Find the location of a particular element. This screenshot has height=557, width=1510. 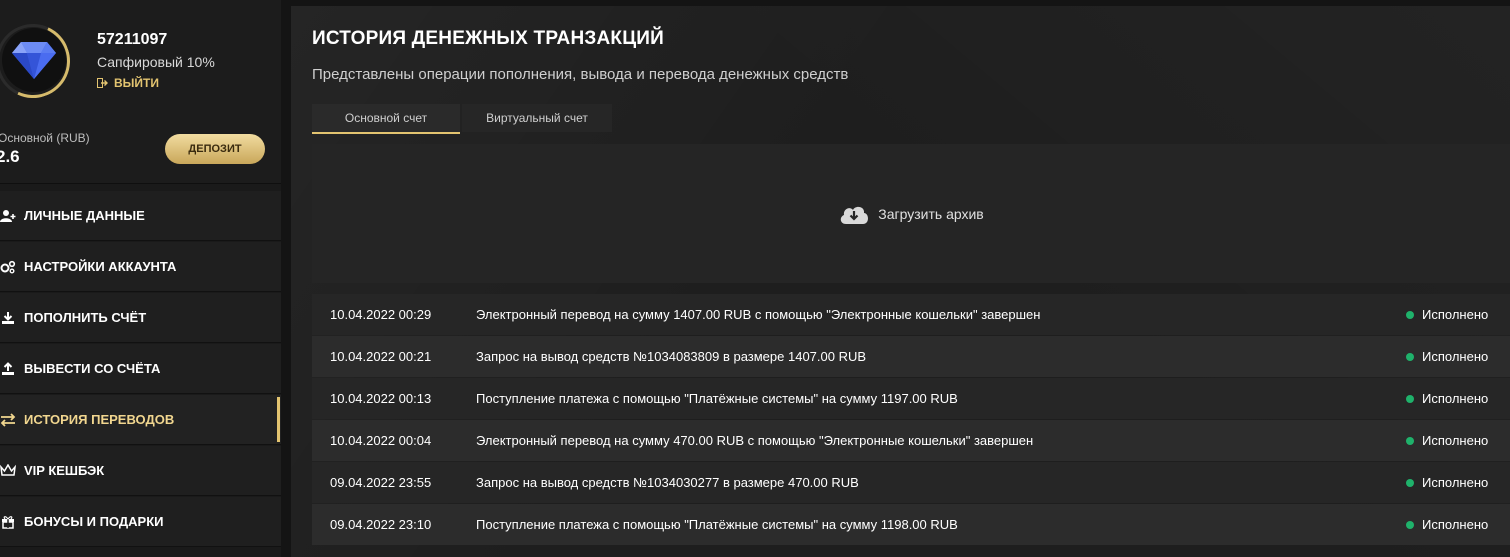

sidebar-item-account-settings: НАСТРОЙКИ АККАУНТА is located at coordinates (140, 267).